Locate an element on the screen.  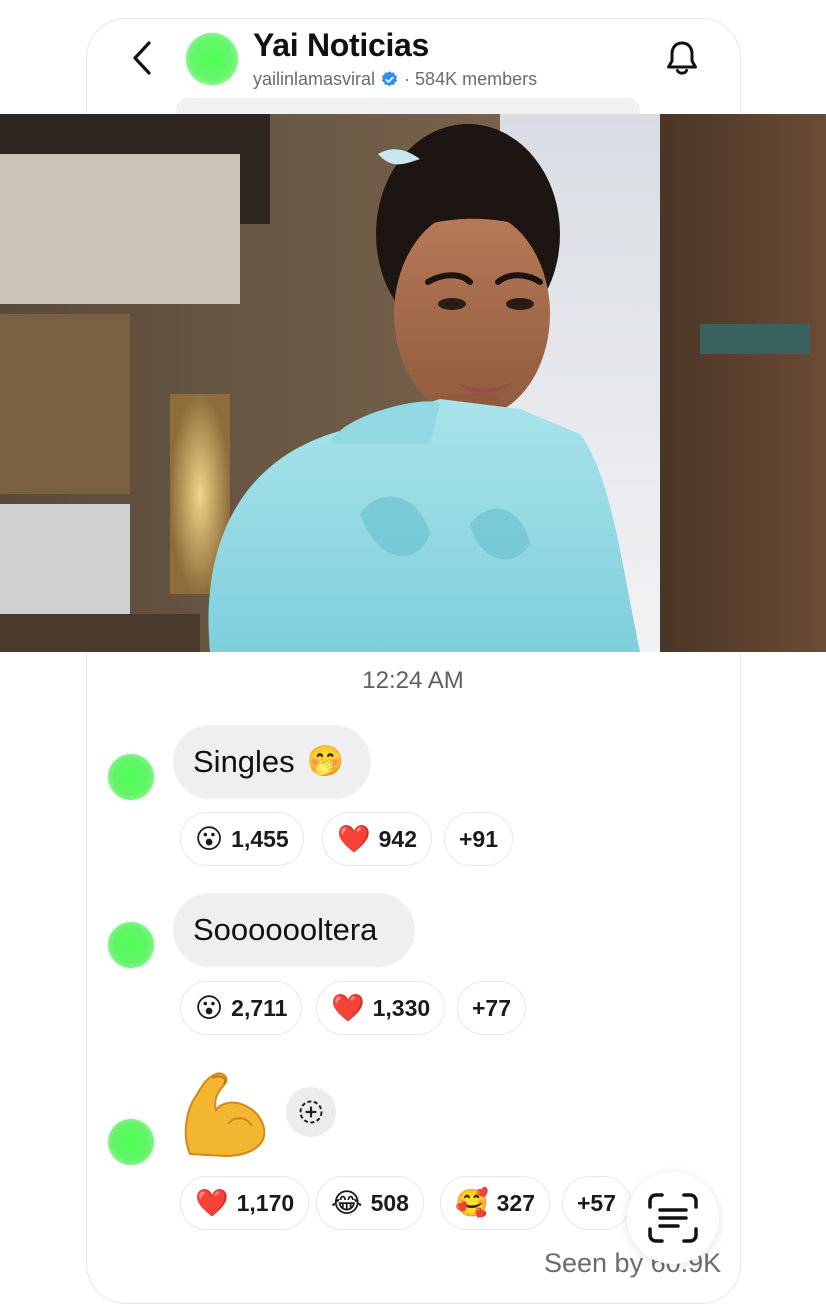
message-bubble: Sooooooltera is located at coordinates (294, 930).